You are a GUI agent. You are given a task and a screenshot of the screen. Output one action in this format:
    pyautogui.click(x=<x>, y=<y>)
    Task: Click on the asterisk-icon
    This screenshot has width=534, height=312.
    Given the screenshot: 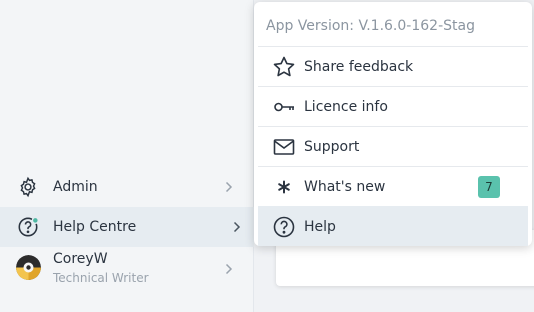 What is the action you would take?
    pyautogui.click(x=284, y=187)
    